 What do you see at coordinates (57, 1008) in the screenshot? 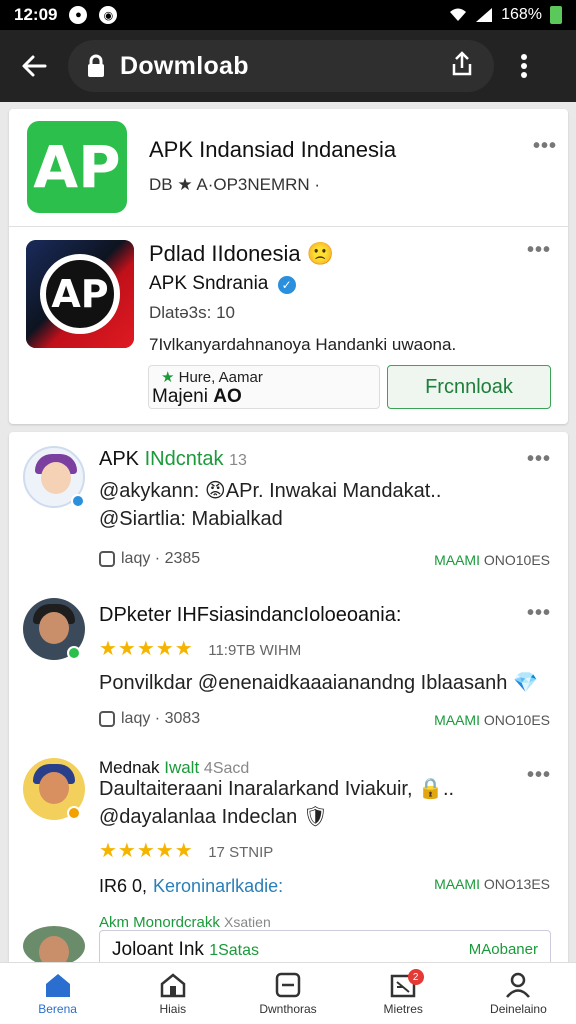
I see `nav-label: Berena` at bounding box center [57, 1008].